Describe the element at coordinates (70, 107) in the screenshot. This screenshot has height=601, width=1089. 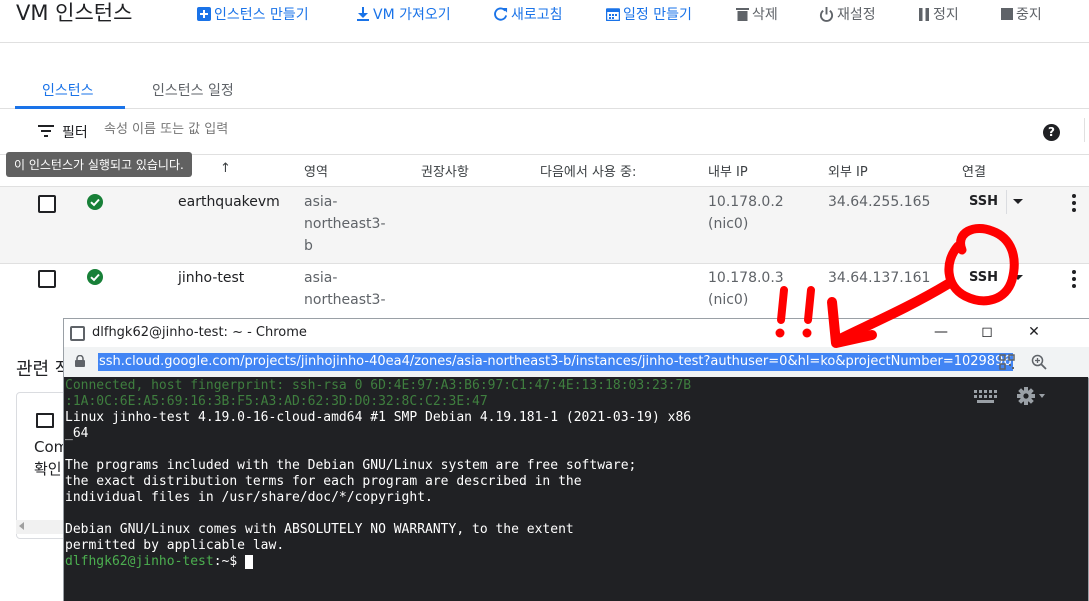
I see `active-tab-indicator` at that location.